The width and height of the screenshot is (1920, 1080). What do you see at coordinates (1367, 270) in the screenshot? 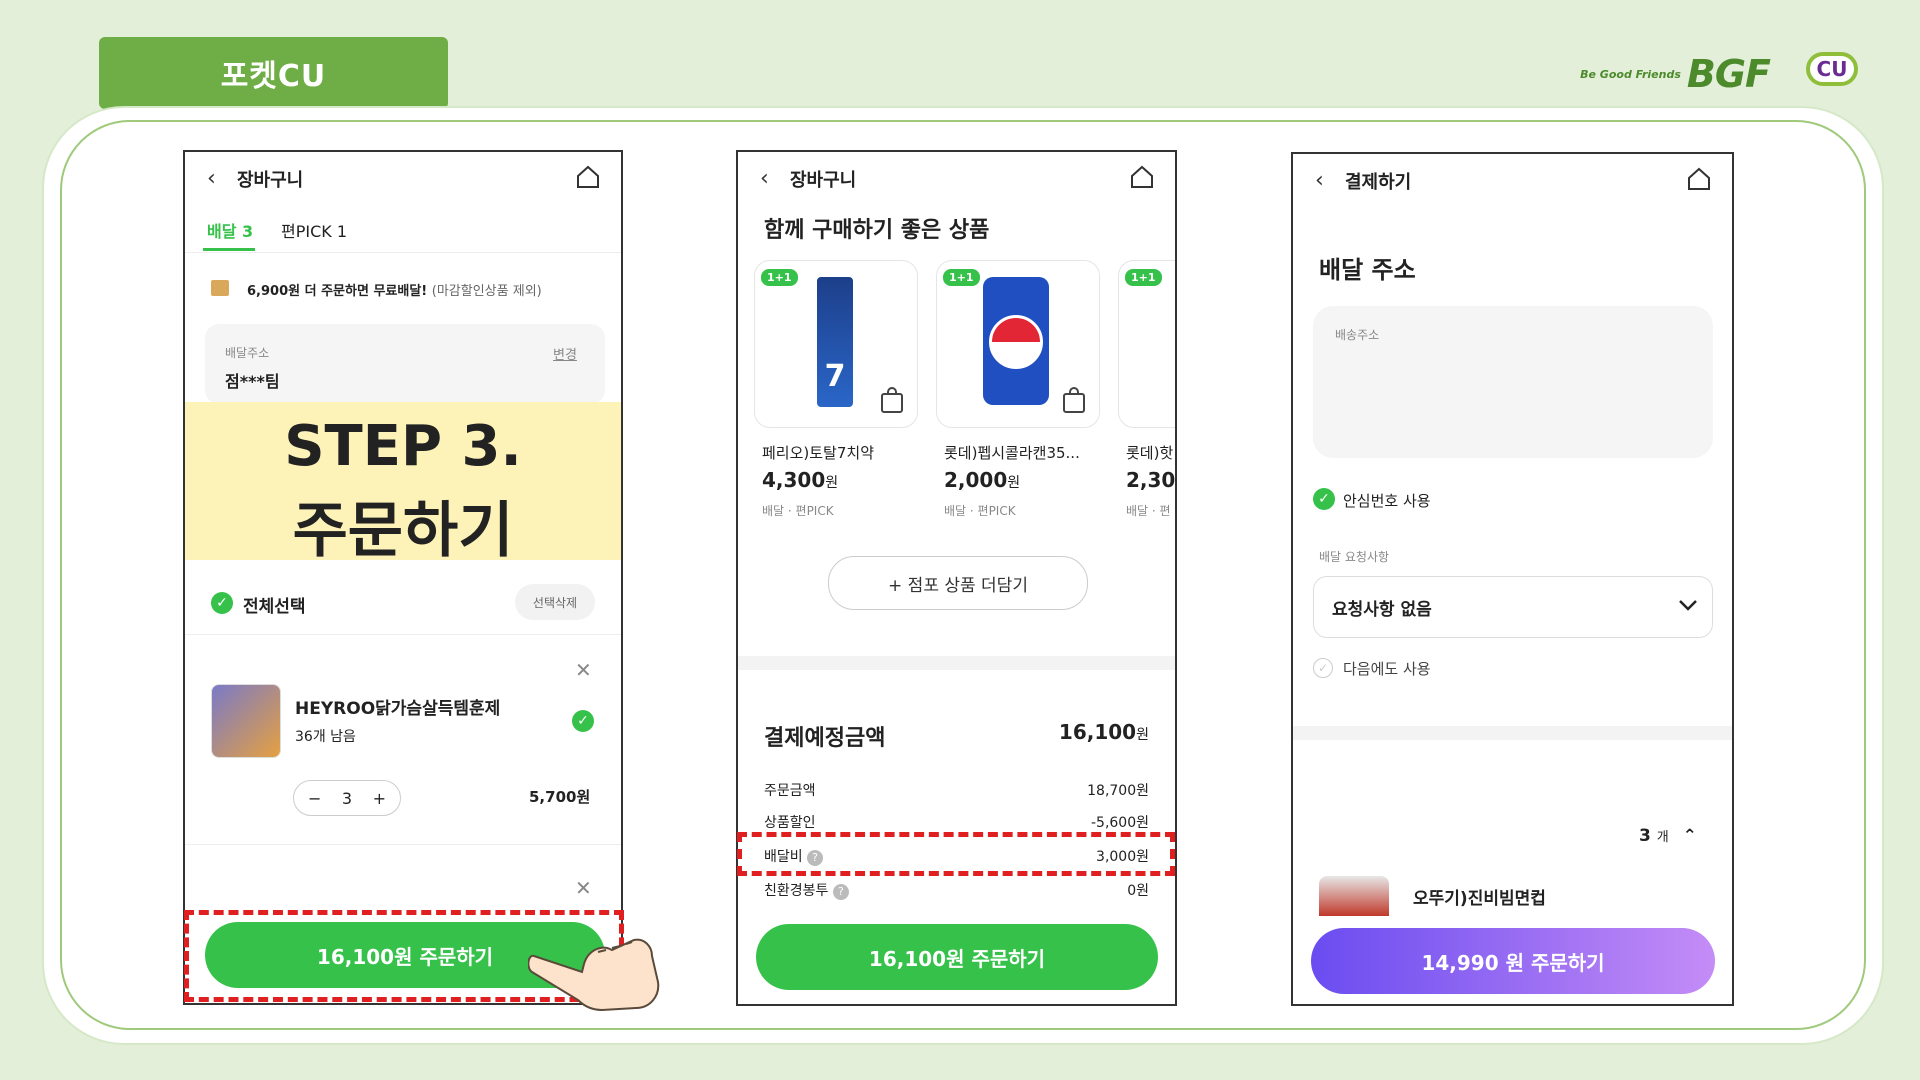
I see `section-title: 배달 주소` at bounding box center [1367, 270].